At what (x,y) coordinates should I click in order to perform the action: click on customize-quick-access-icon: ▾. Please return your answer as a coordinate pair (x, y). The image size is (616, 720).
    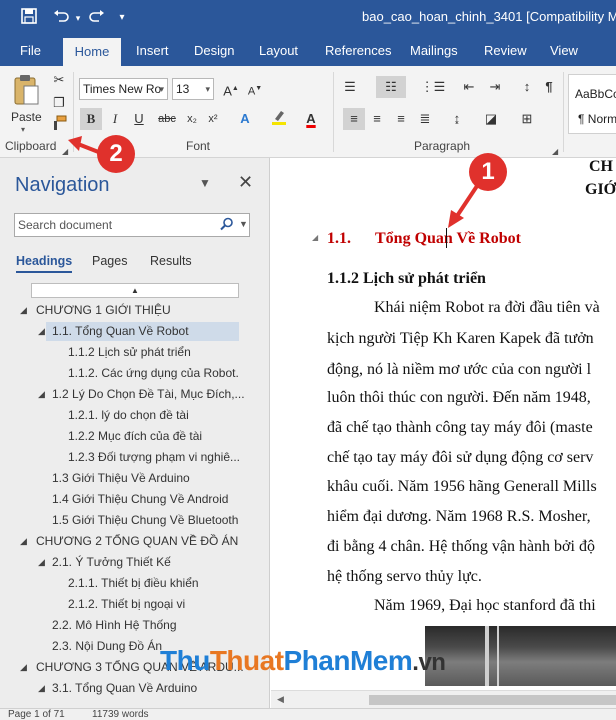
    Looking at the image, I should click on (122, 18).